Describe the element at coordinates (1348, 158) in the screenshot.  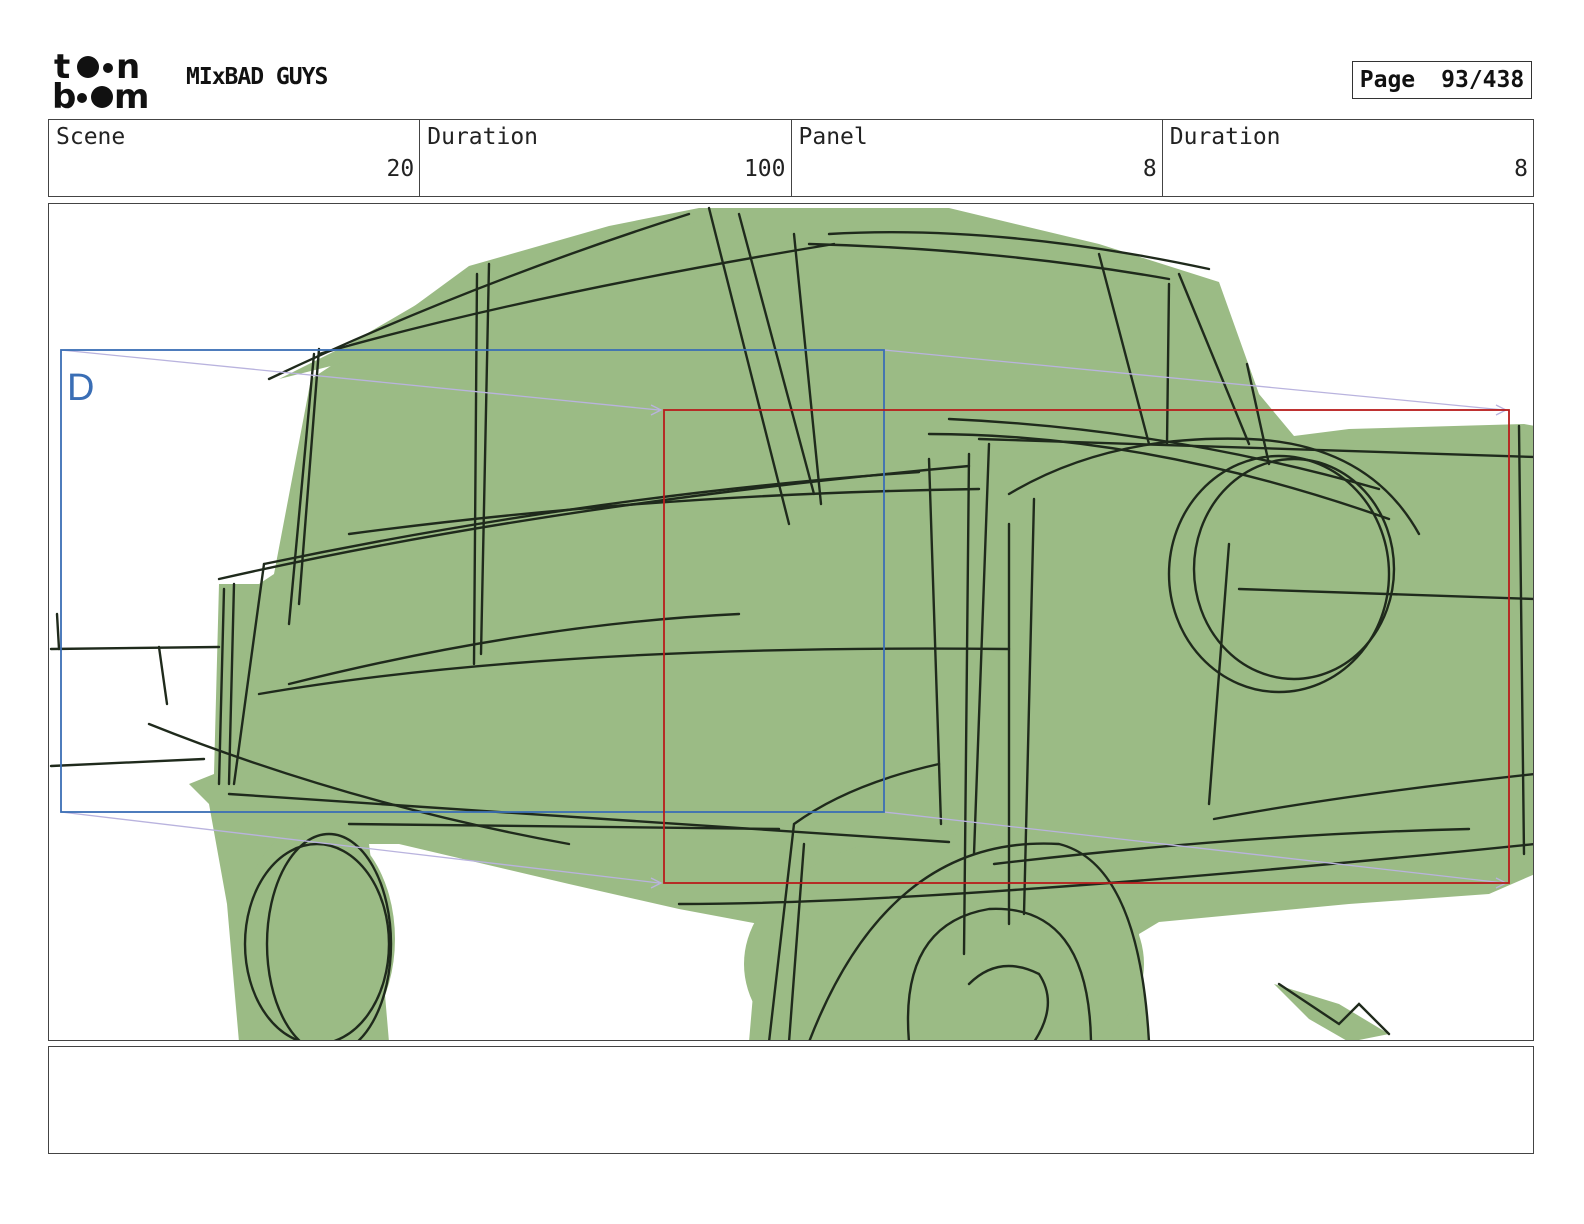
I see `panel-duration-cell: Duration 8` at that location.